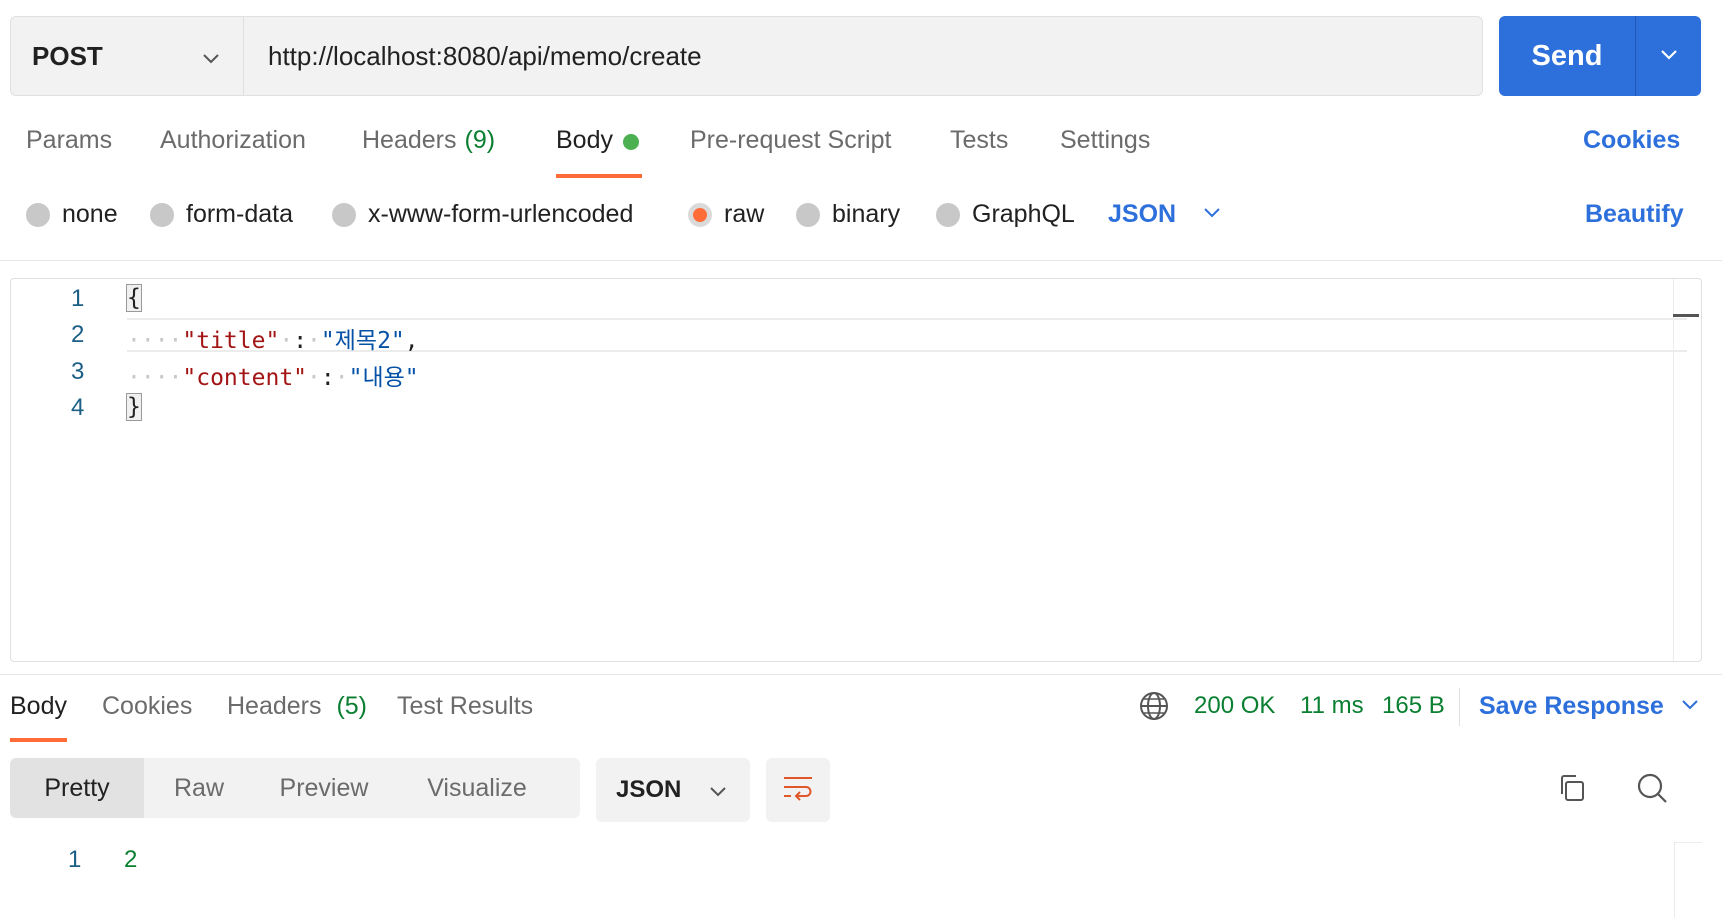 The image size is (1722, 918). I want to click on response-tab-cookies: Cookies, so click(147, 717).